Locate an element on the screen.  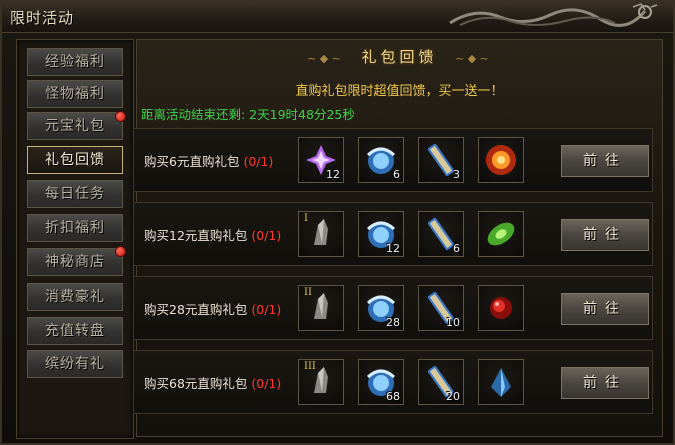
sidebar-item-consumption-gift: 消费豪礼 is located at coordinates (75, 297).